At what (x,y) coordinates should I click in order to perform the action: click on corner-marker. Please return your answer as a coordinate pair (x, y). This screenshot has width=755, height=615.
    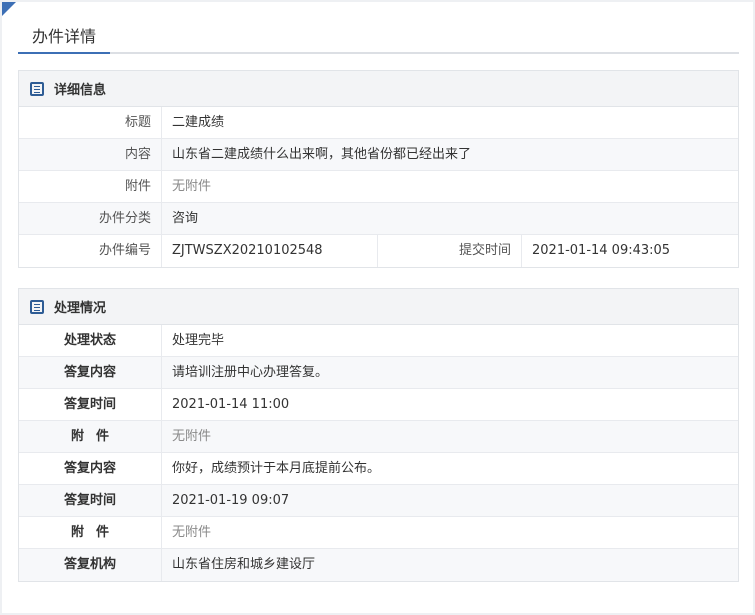
    Looking at the image, I should click on (9, 9).